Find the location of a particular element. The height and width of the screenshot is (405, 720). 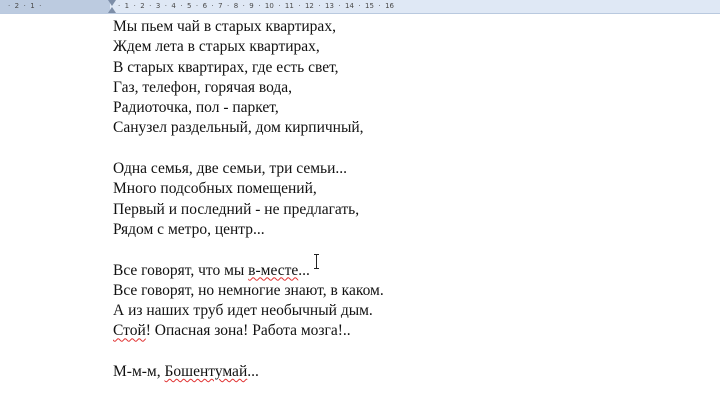

text-run: М-м-м, is located at coordinates (139, 372).